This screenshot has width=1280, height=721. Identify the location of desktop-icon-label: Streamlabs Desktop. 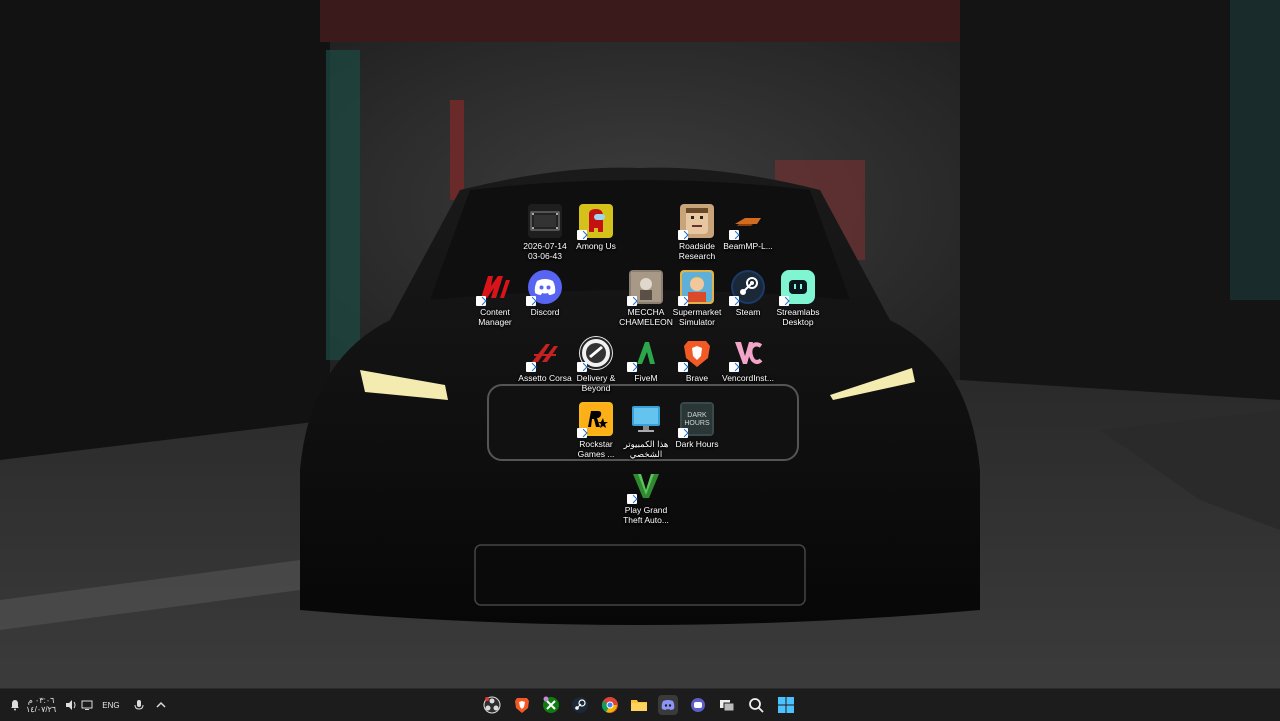
(798, 317).